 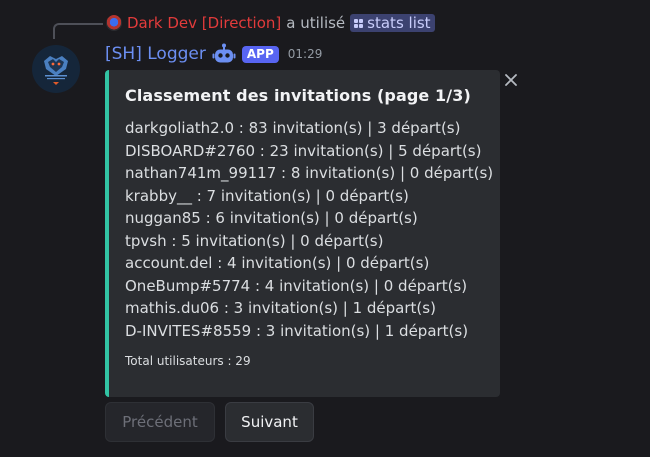 I want to click on list-item: nuggan85 : 6 invitation(s) | 0 départ(s), so click(x=271, y=218).